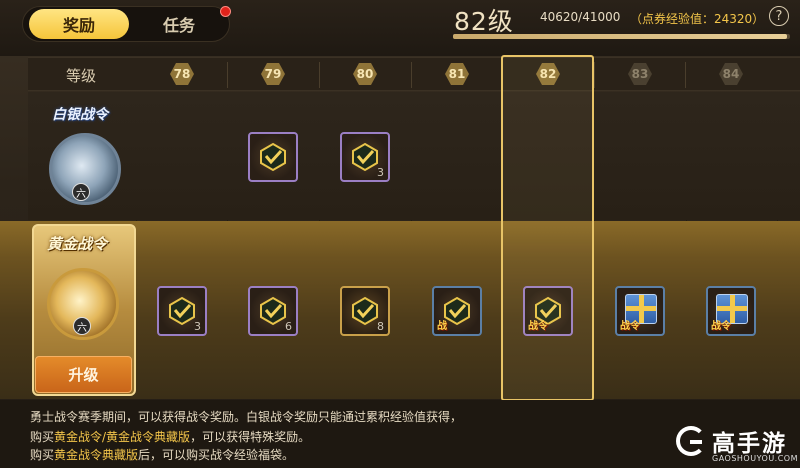 The height and width of the screenshot is (468, 800). I want to click on note-line-2: 购买黄金战令/黄金战令典藏版，可以获得特殊奖励。, so click(170, 436).